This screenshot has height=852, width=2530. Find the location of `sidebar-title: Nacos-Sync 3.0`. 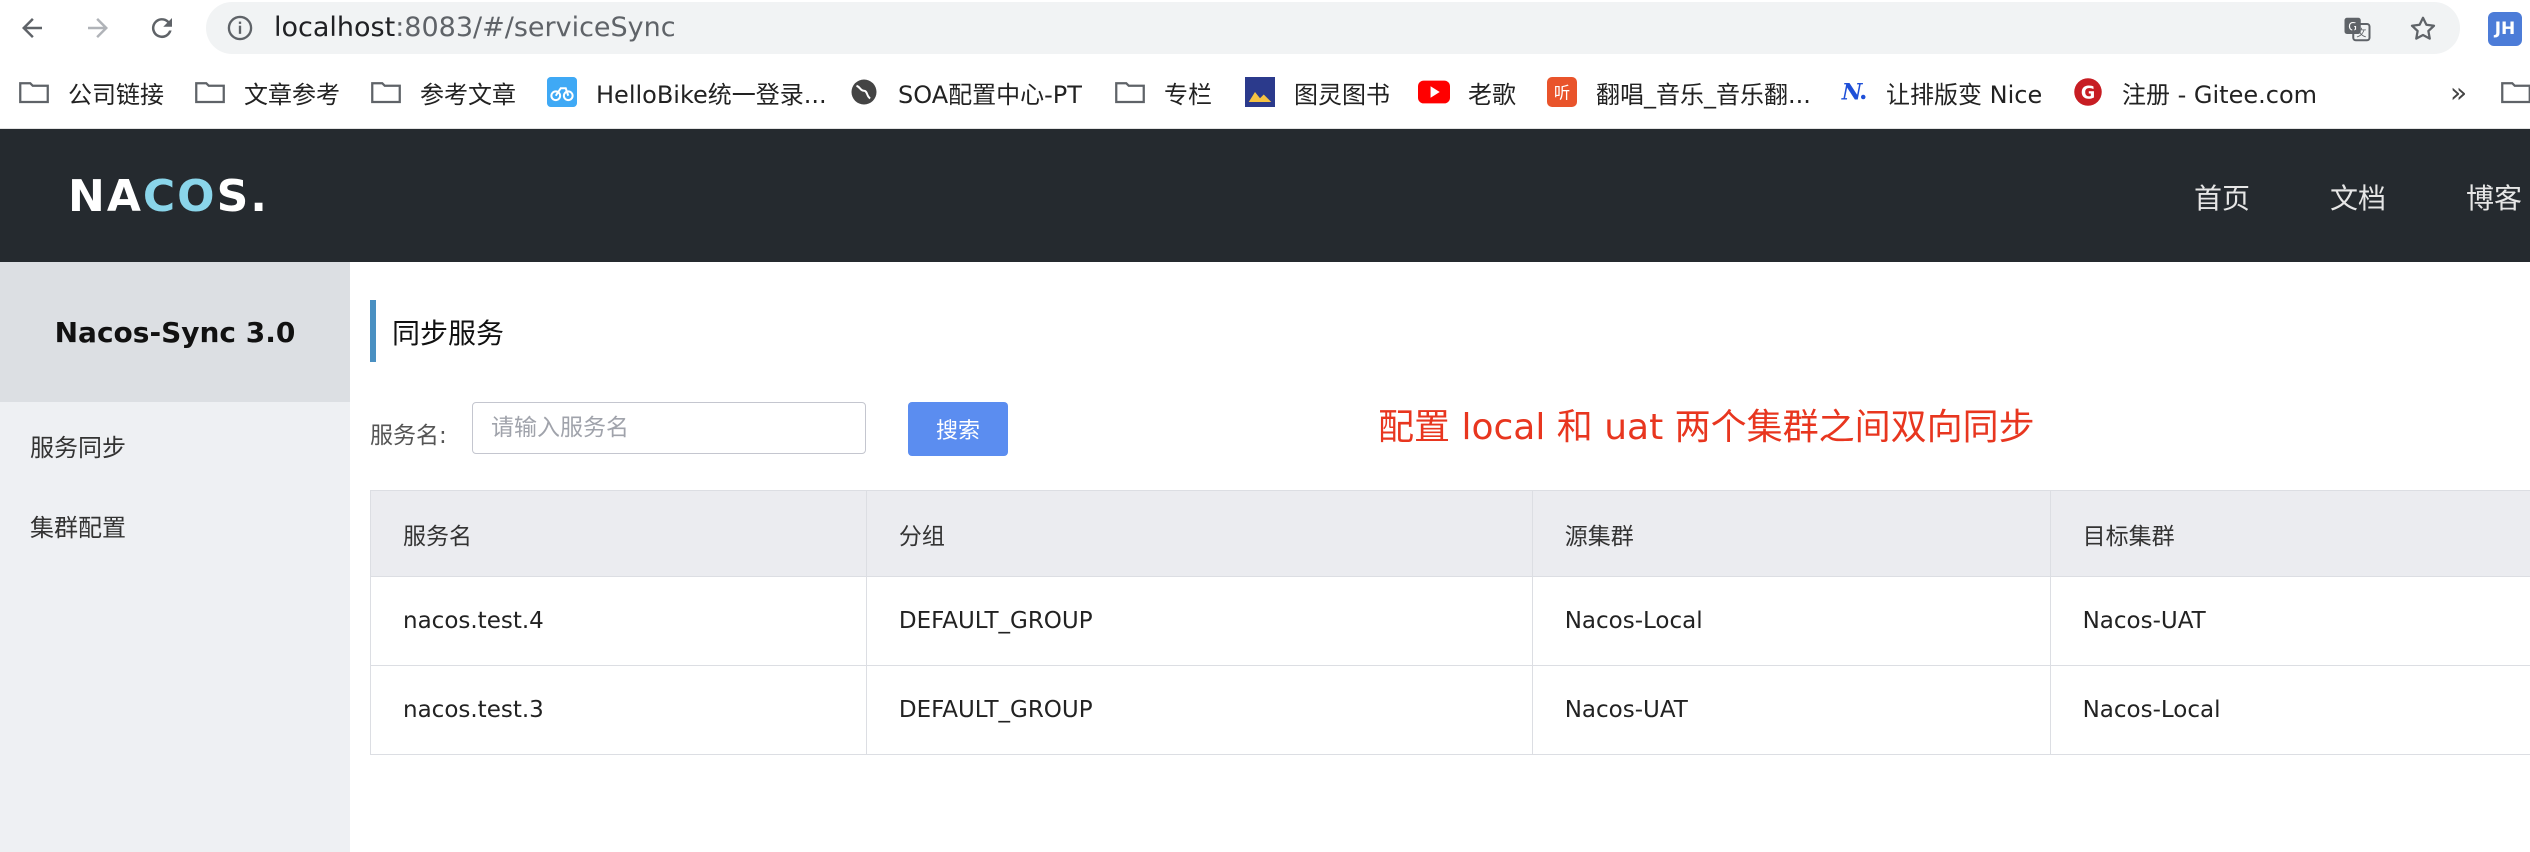

sidebar-title: Nacos-Sync 3.0 is located at coordinates (175, 332).